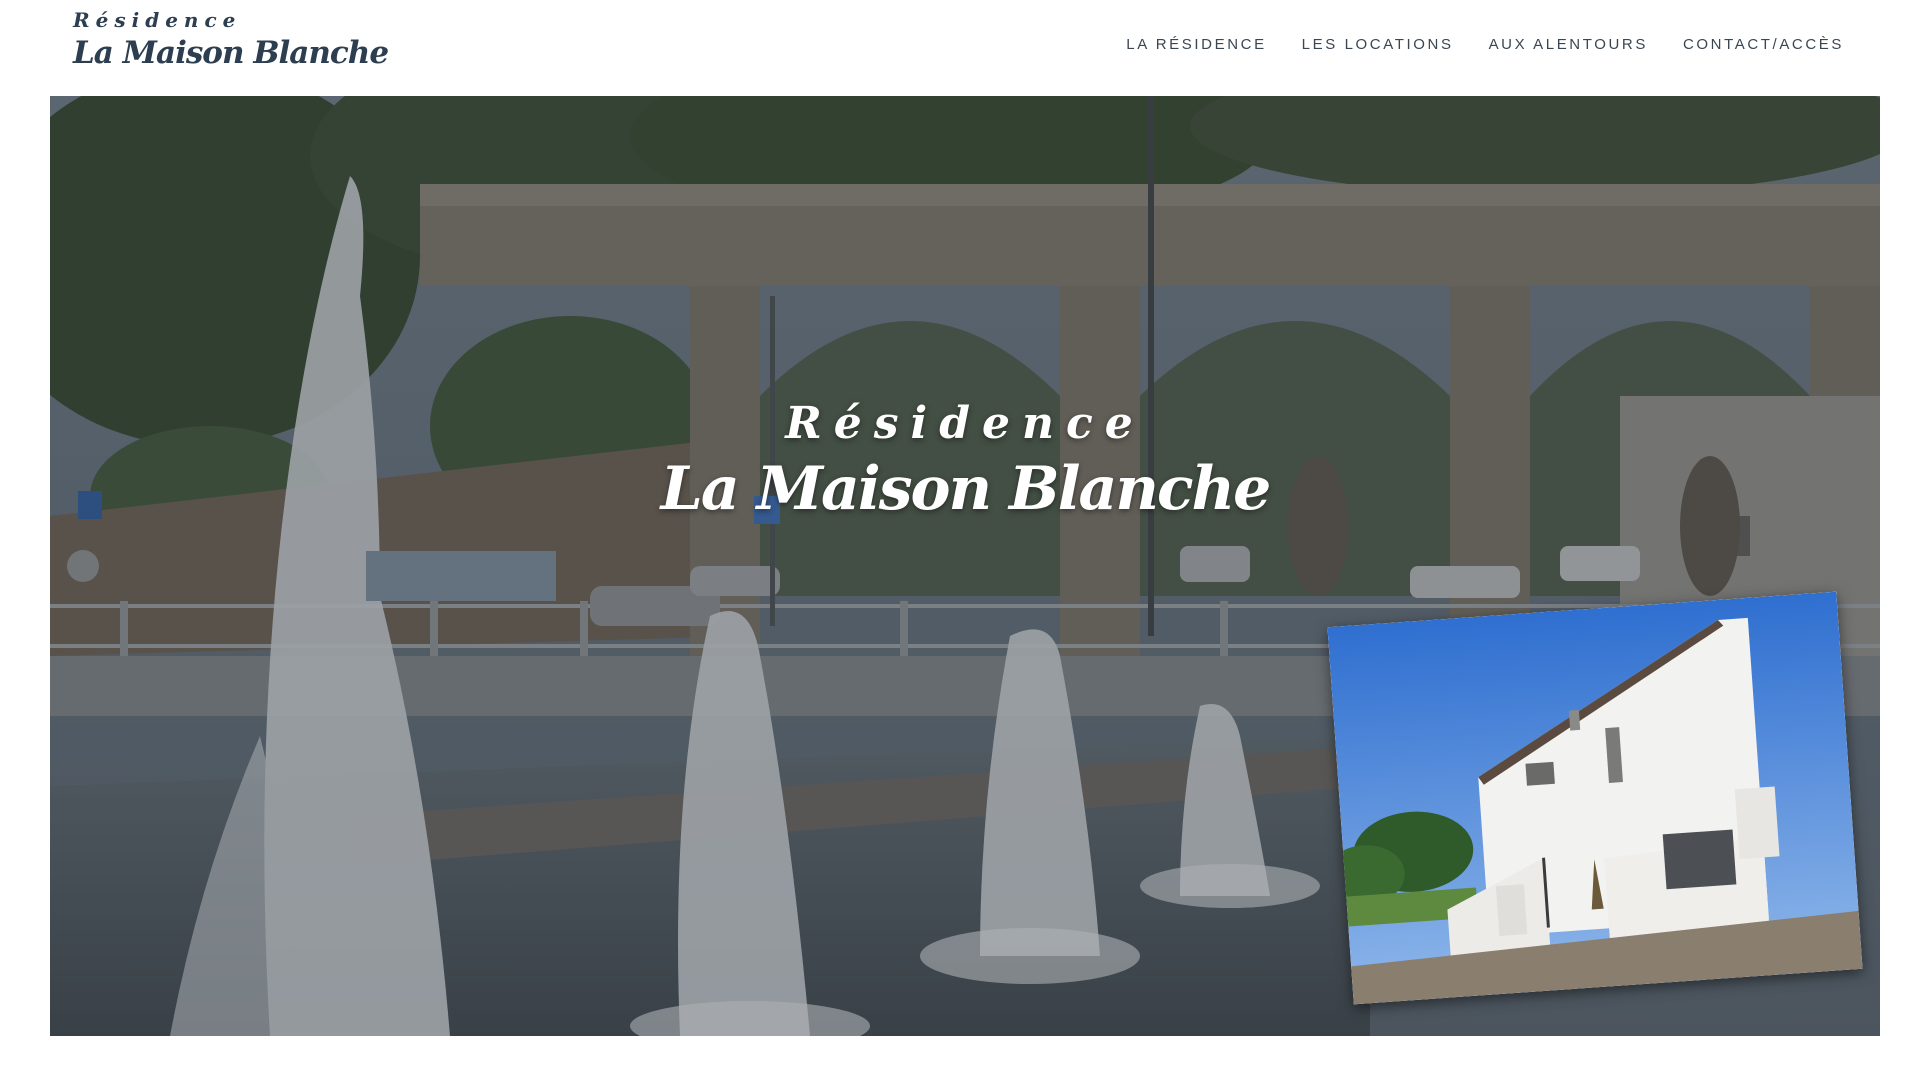 The width and height of the screenshot is (1920, 1080). Describe the element at coordinates (1568, 44) in the screenshot. I see `nav-item-aux-alentours: AUX ALENTOURS` at that location.